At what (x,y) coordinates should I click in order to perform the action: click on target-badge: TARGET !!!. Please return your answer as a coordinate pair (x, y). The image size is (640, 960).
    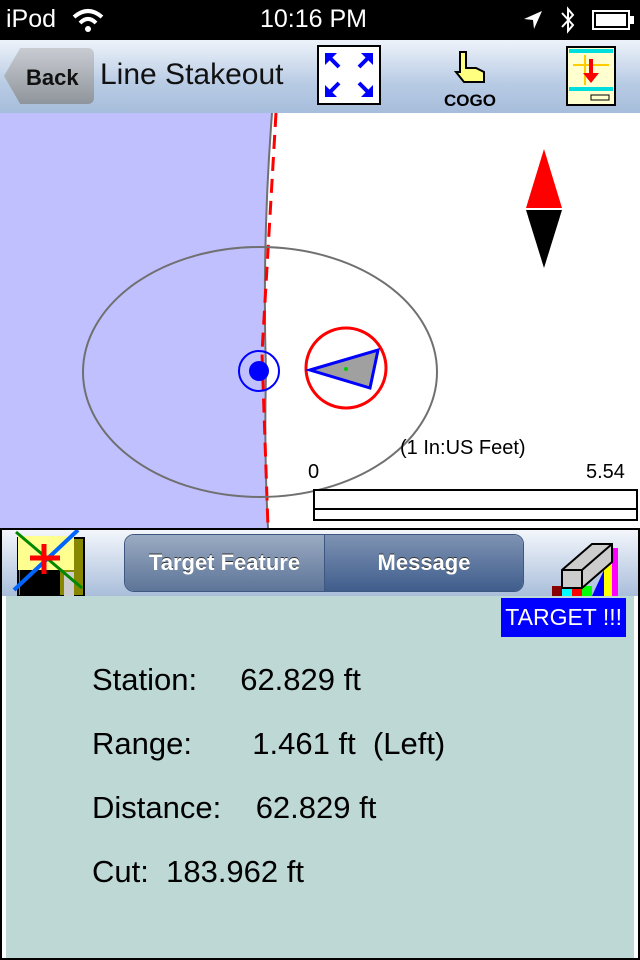
    Looking at the image, I should click on (563, 617).